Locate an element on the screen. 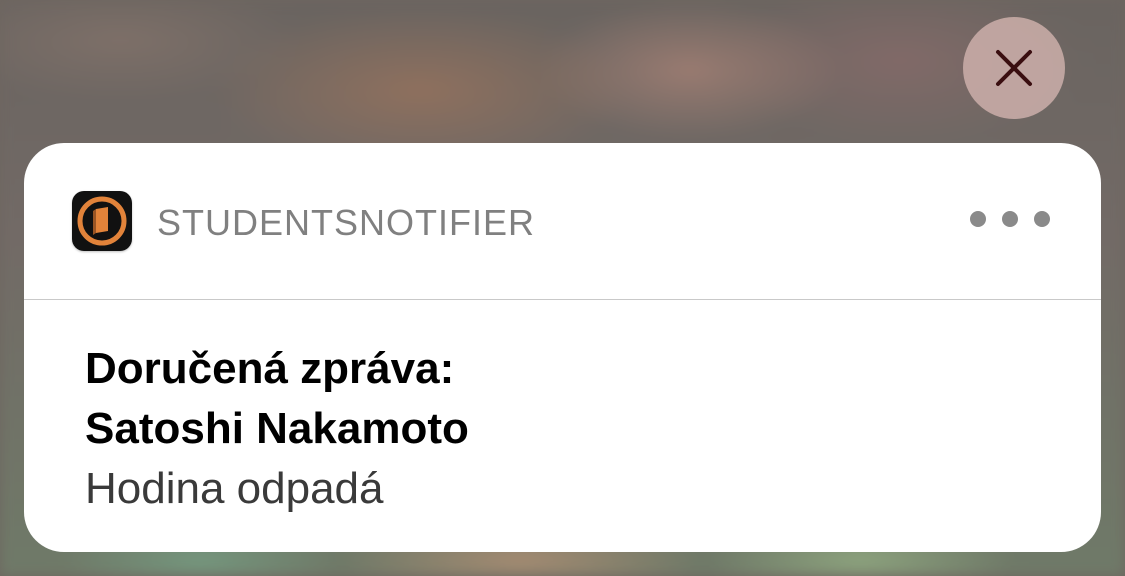 Image resolution: width=1125 pixels, height=576 pixels. close-icon is located at coordinates (1014, 68).